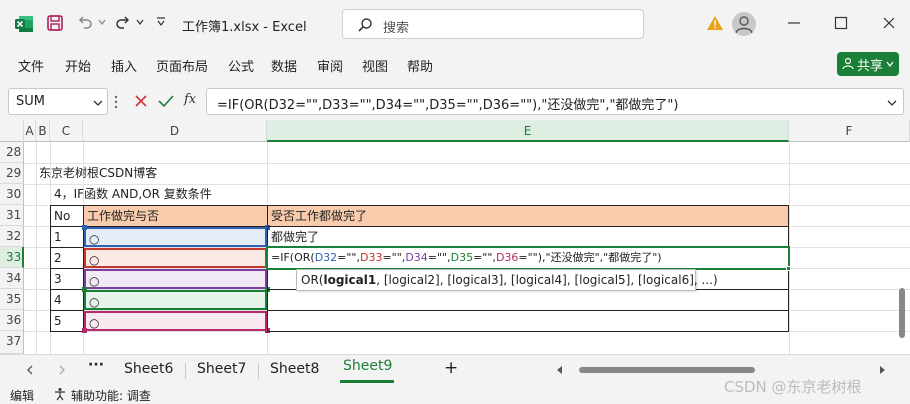  What do you see at coordinates (12, 152) in the screenshot?
I see `row-header-28: 28` at bounding box center [12, 152].